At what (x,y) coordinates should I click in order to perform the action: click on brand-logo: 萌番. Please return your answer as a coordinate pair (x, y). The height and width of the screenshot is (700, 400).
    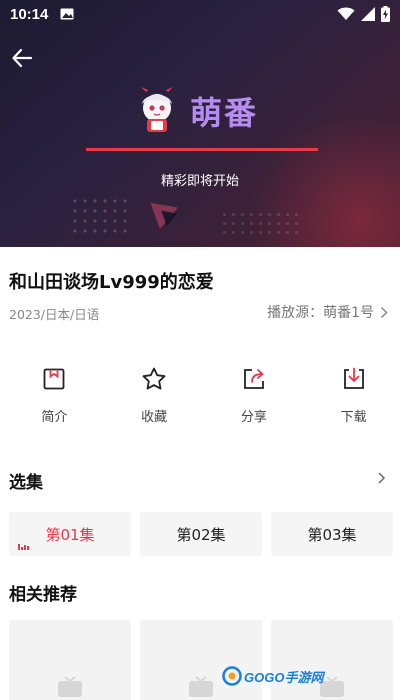
    Looking at the image, I should click on (195, 111).